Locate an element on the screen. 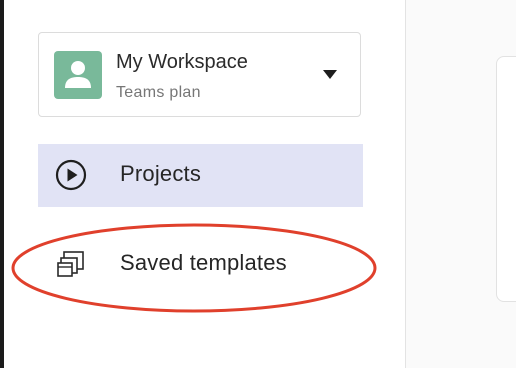  caret-down-icon is located at coordinates (330, 74).